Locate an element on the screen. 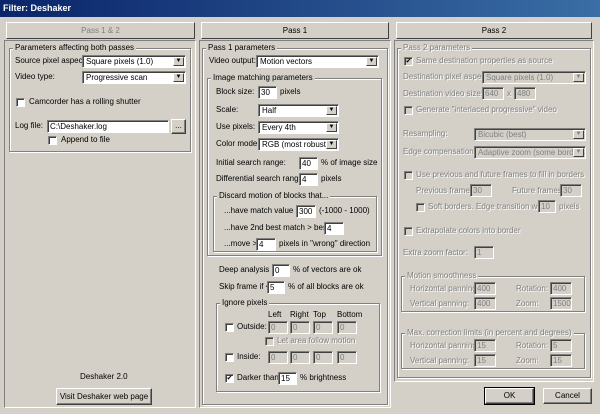 This screenshot has width=600, height=414. soft-borders-input: 10 is located at coordinates (547, 206).